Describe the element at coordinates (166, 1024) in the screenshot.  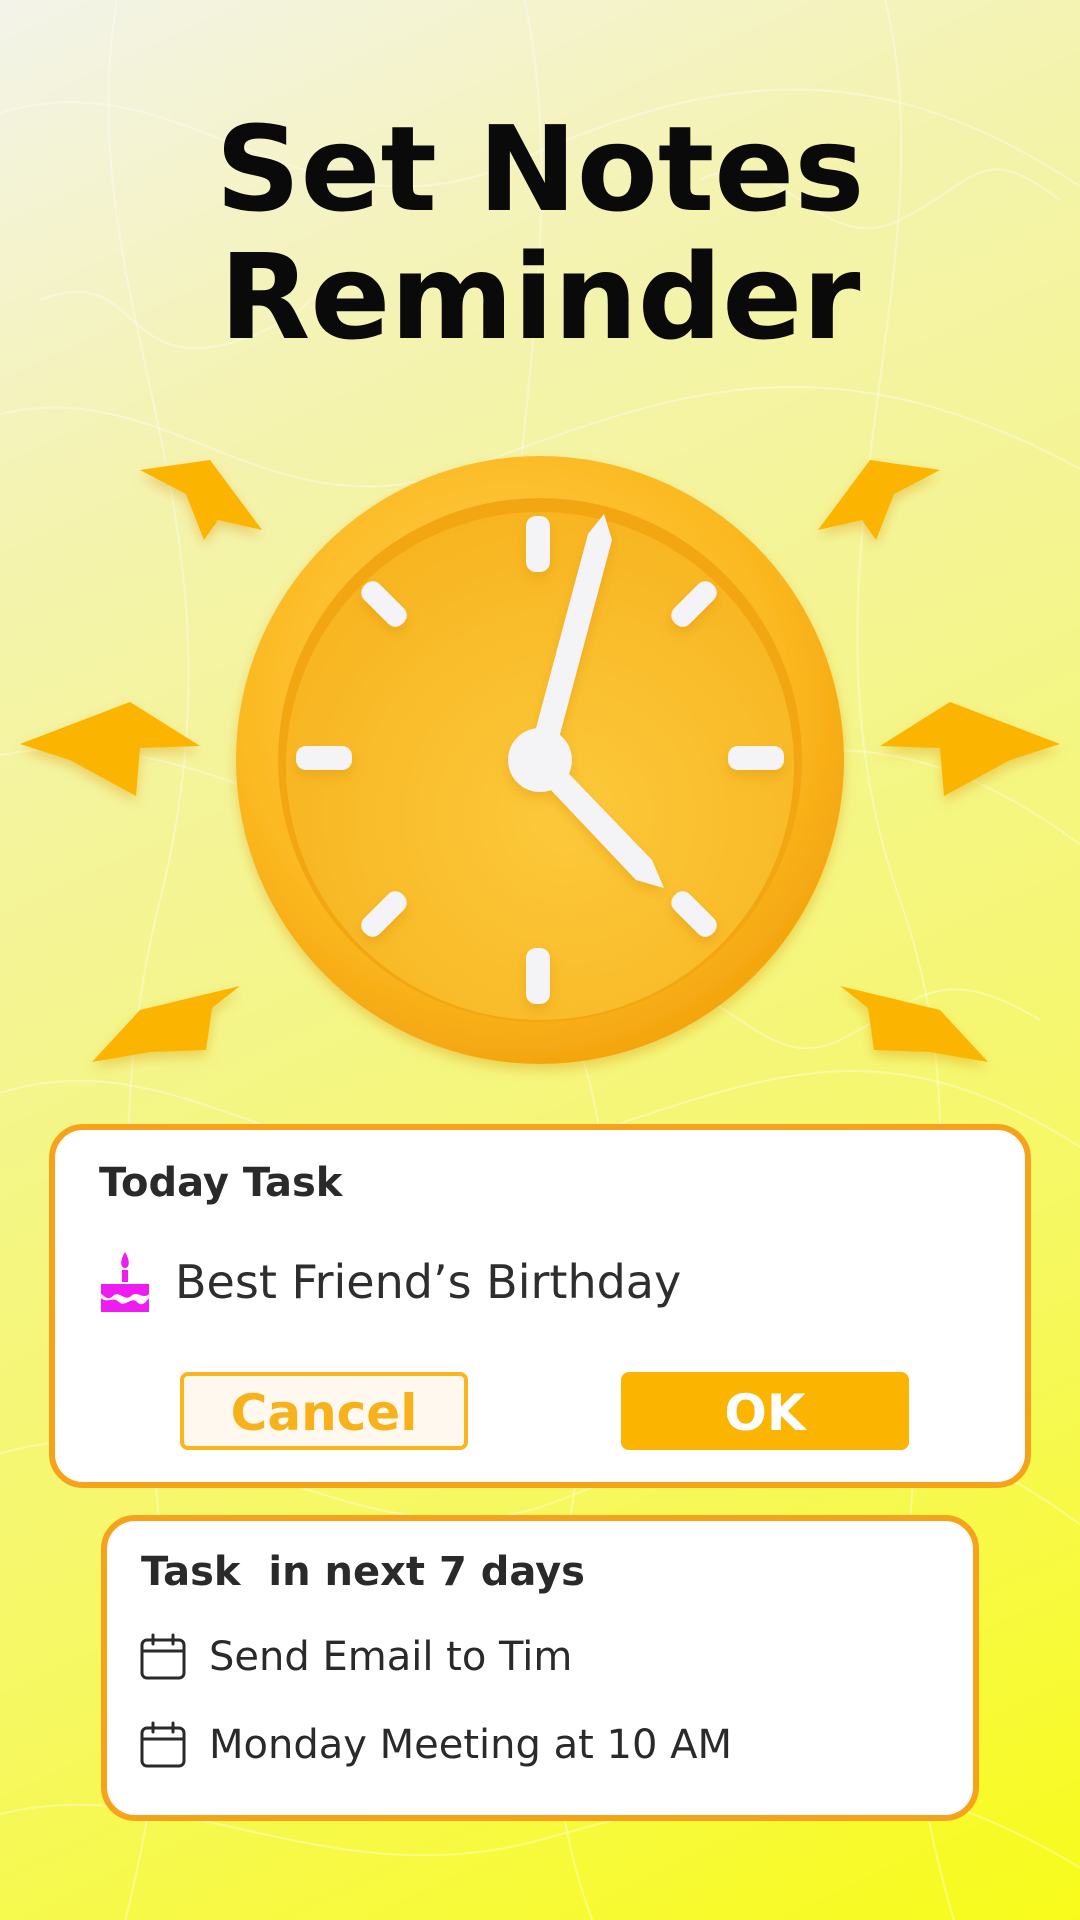
I see `bolt-bottom-left` at that location.